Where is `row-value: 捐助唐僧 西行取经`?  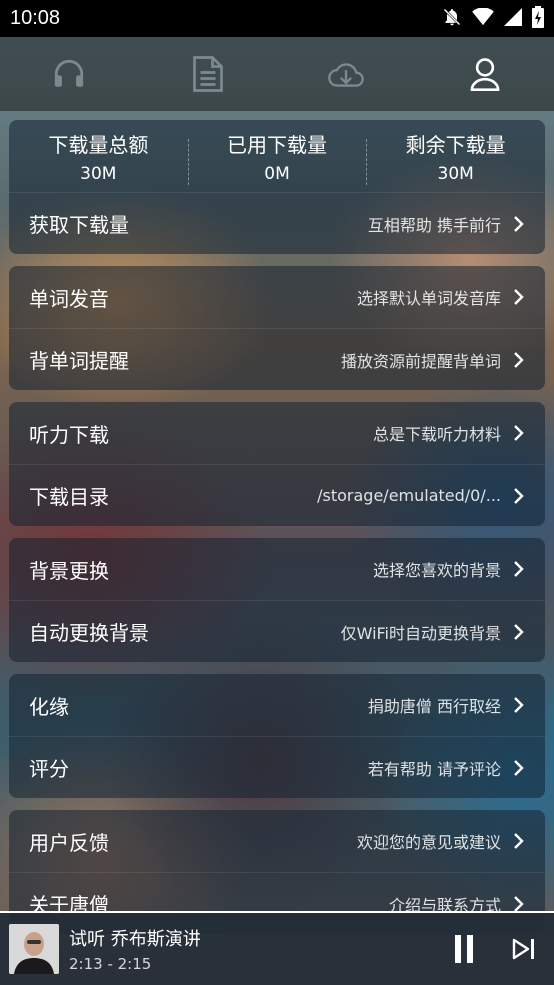 row-value: 捐助唐僧 西行取经 is located at coordinates (434, 706).